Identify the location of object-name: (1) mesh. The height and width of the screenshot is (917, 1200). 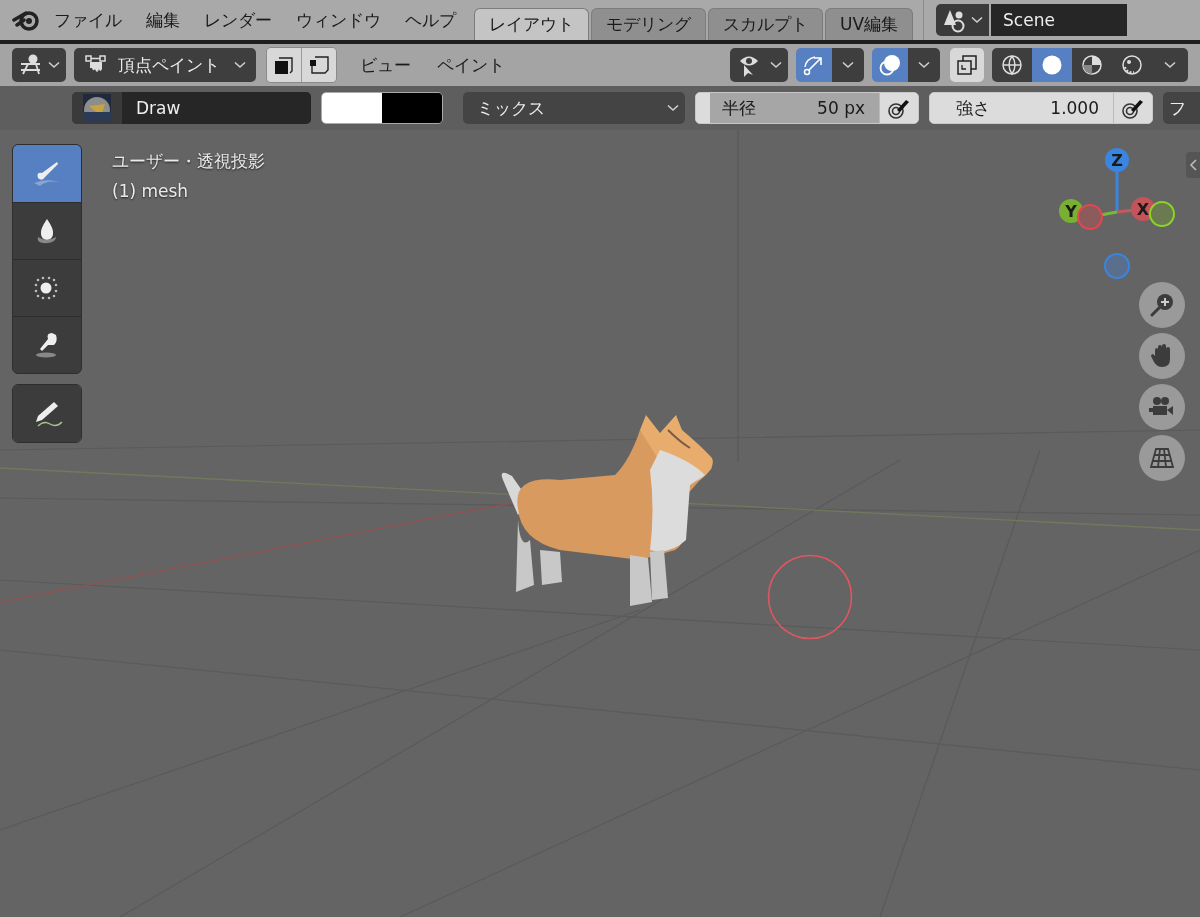
(151, 191).